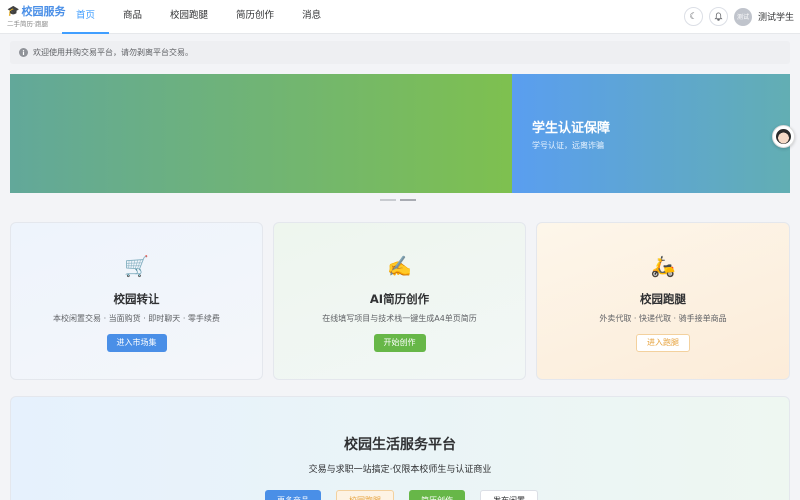 The height and width of the screenshot is (500, 800). What do you see at coordinates (43, 11) in the screenshot?
I see `logo-title: 校园服务` at bounding box center [43, 11].